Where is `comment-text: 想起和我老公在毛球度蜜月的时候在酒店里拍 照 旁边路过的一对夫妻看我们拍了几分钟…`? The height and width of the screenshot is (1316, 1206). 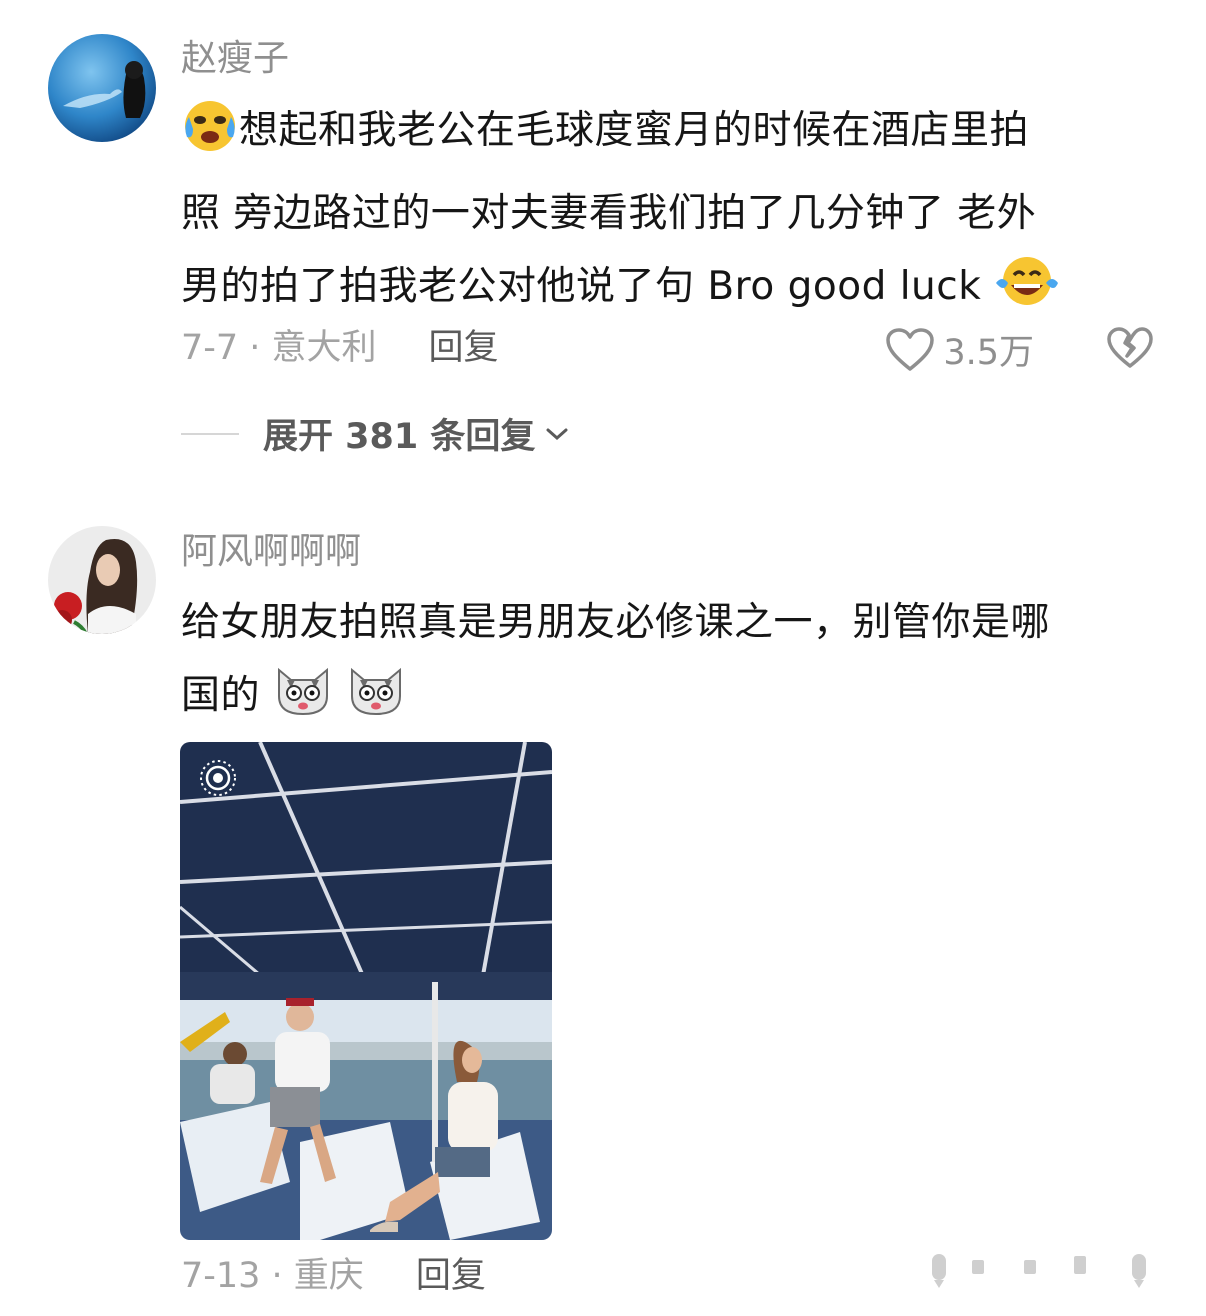
comment-text: 想起和我老公在毛球度蜜月的时候在酒店里拍 照 旁边路过的一对夫妻看我们拍了几分钟… is located at coordinates (668, 213).